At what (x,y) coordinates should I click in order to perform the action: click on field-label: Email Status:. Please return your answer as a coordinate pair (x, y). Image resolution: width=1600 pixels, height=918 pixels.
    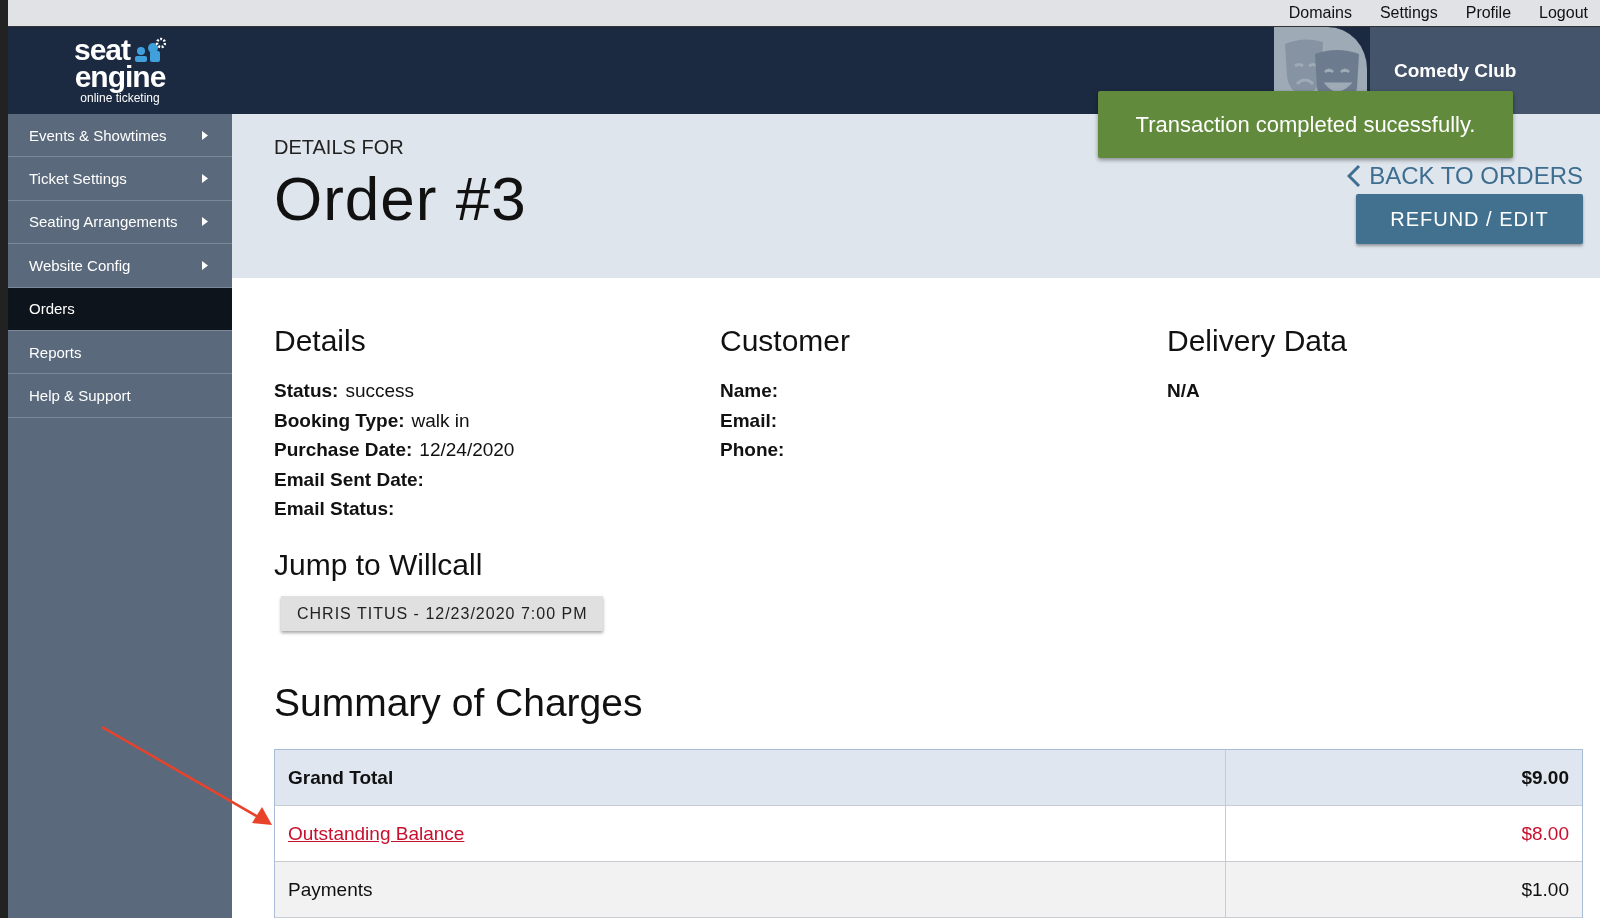
    Looking at the image, I should click on (334, 509).